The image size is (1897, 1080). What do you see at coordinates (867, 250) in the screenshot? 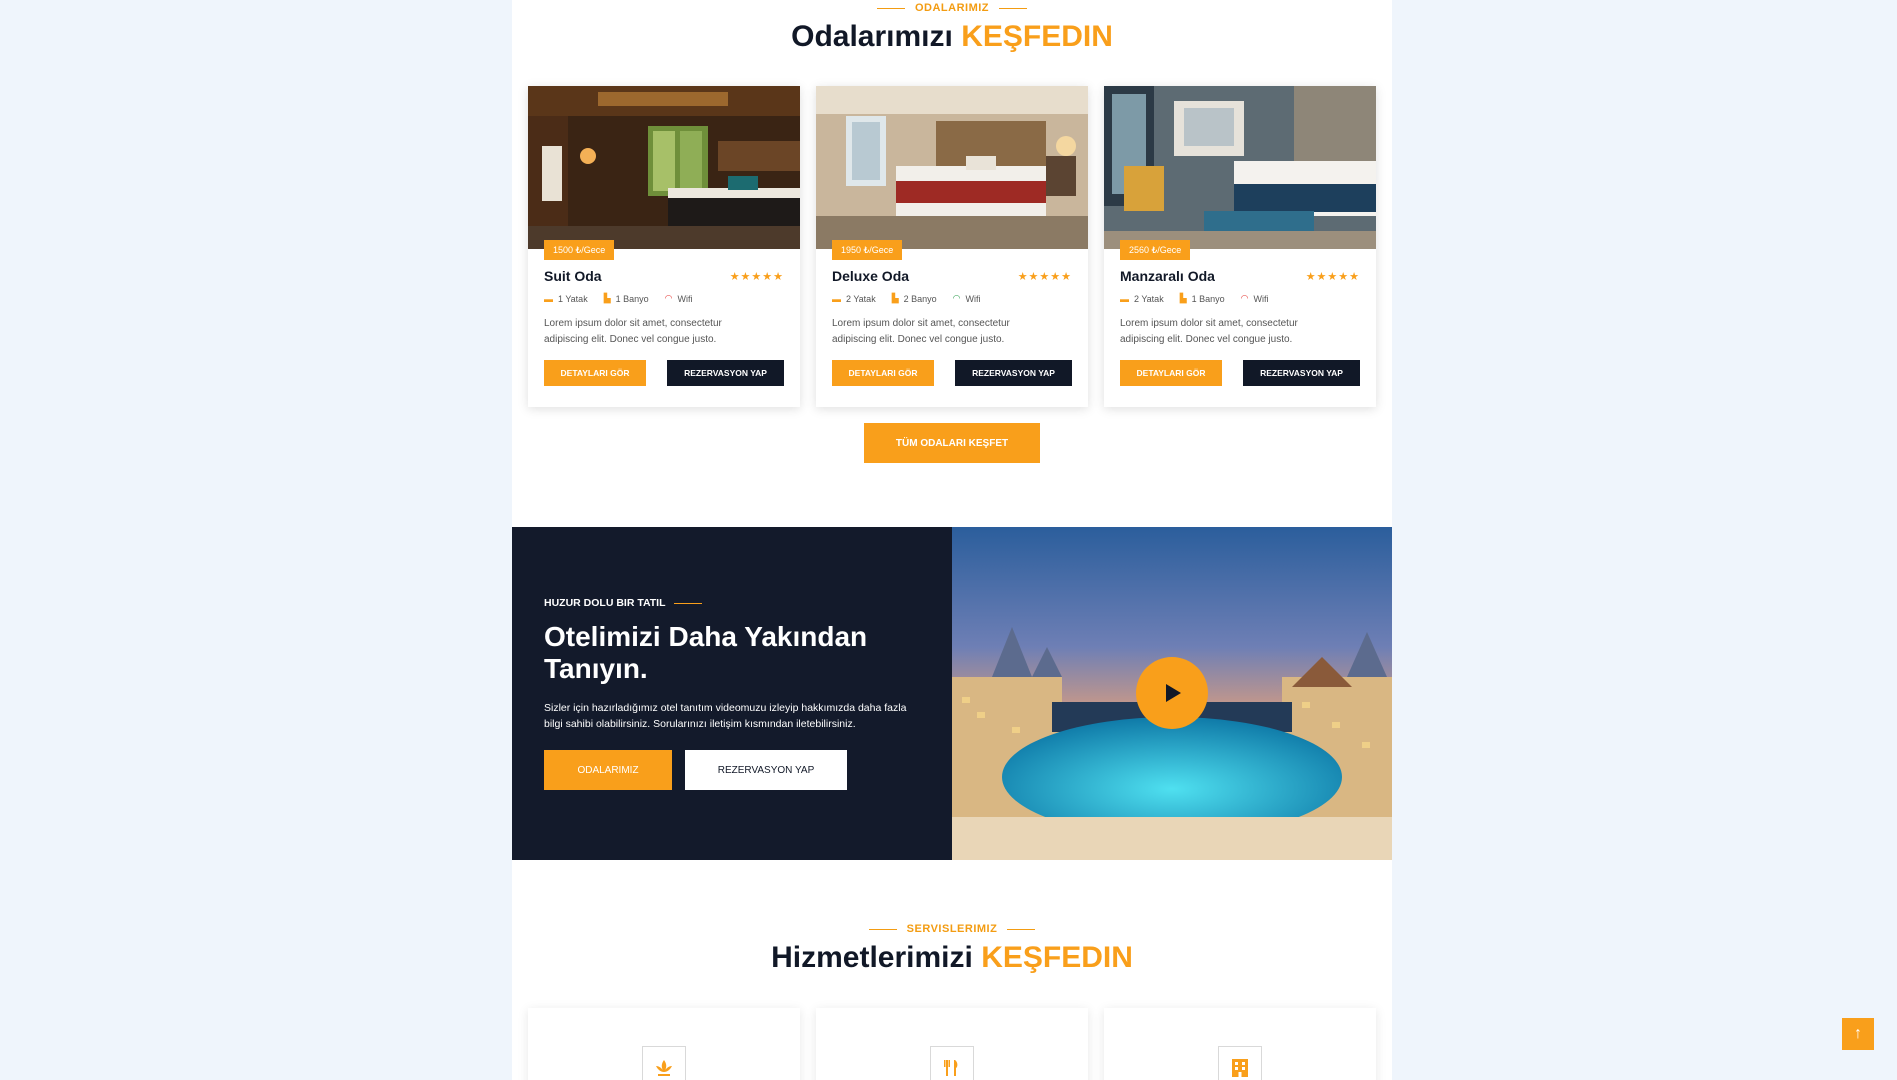
I see `price-badge: 1950 ₺/Gece` at bounding box center [867, 250].